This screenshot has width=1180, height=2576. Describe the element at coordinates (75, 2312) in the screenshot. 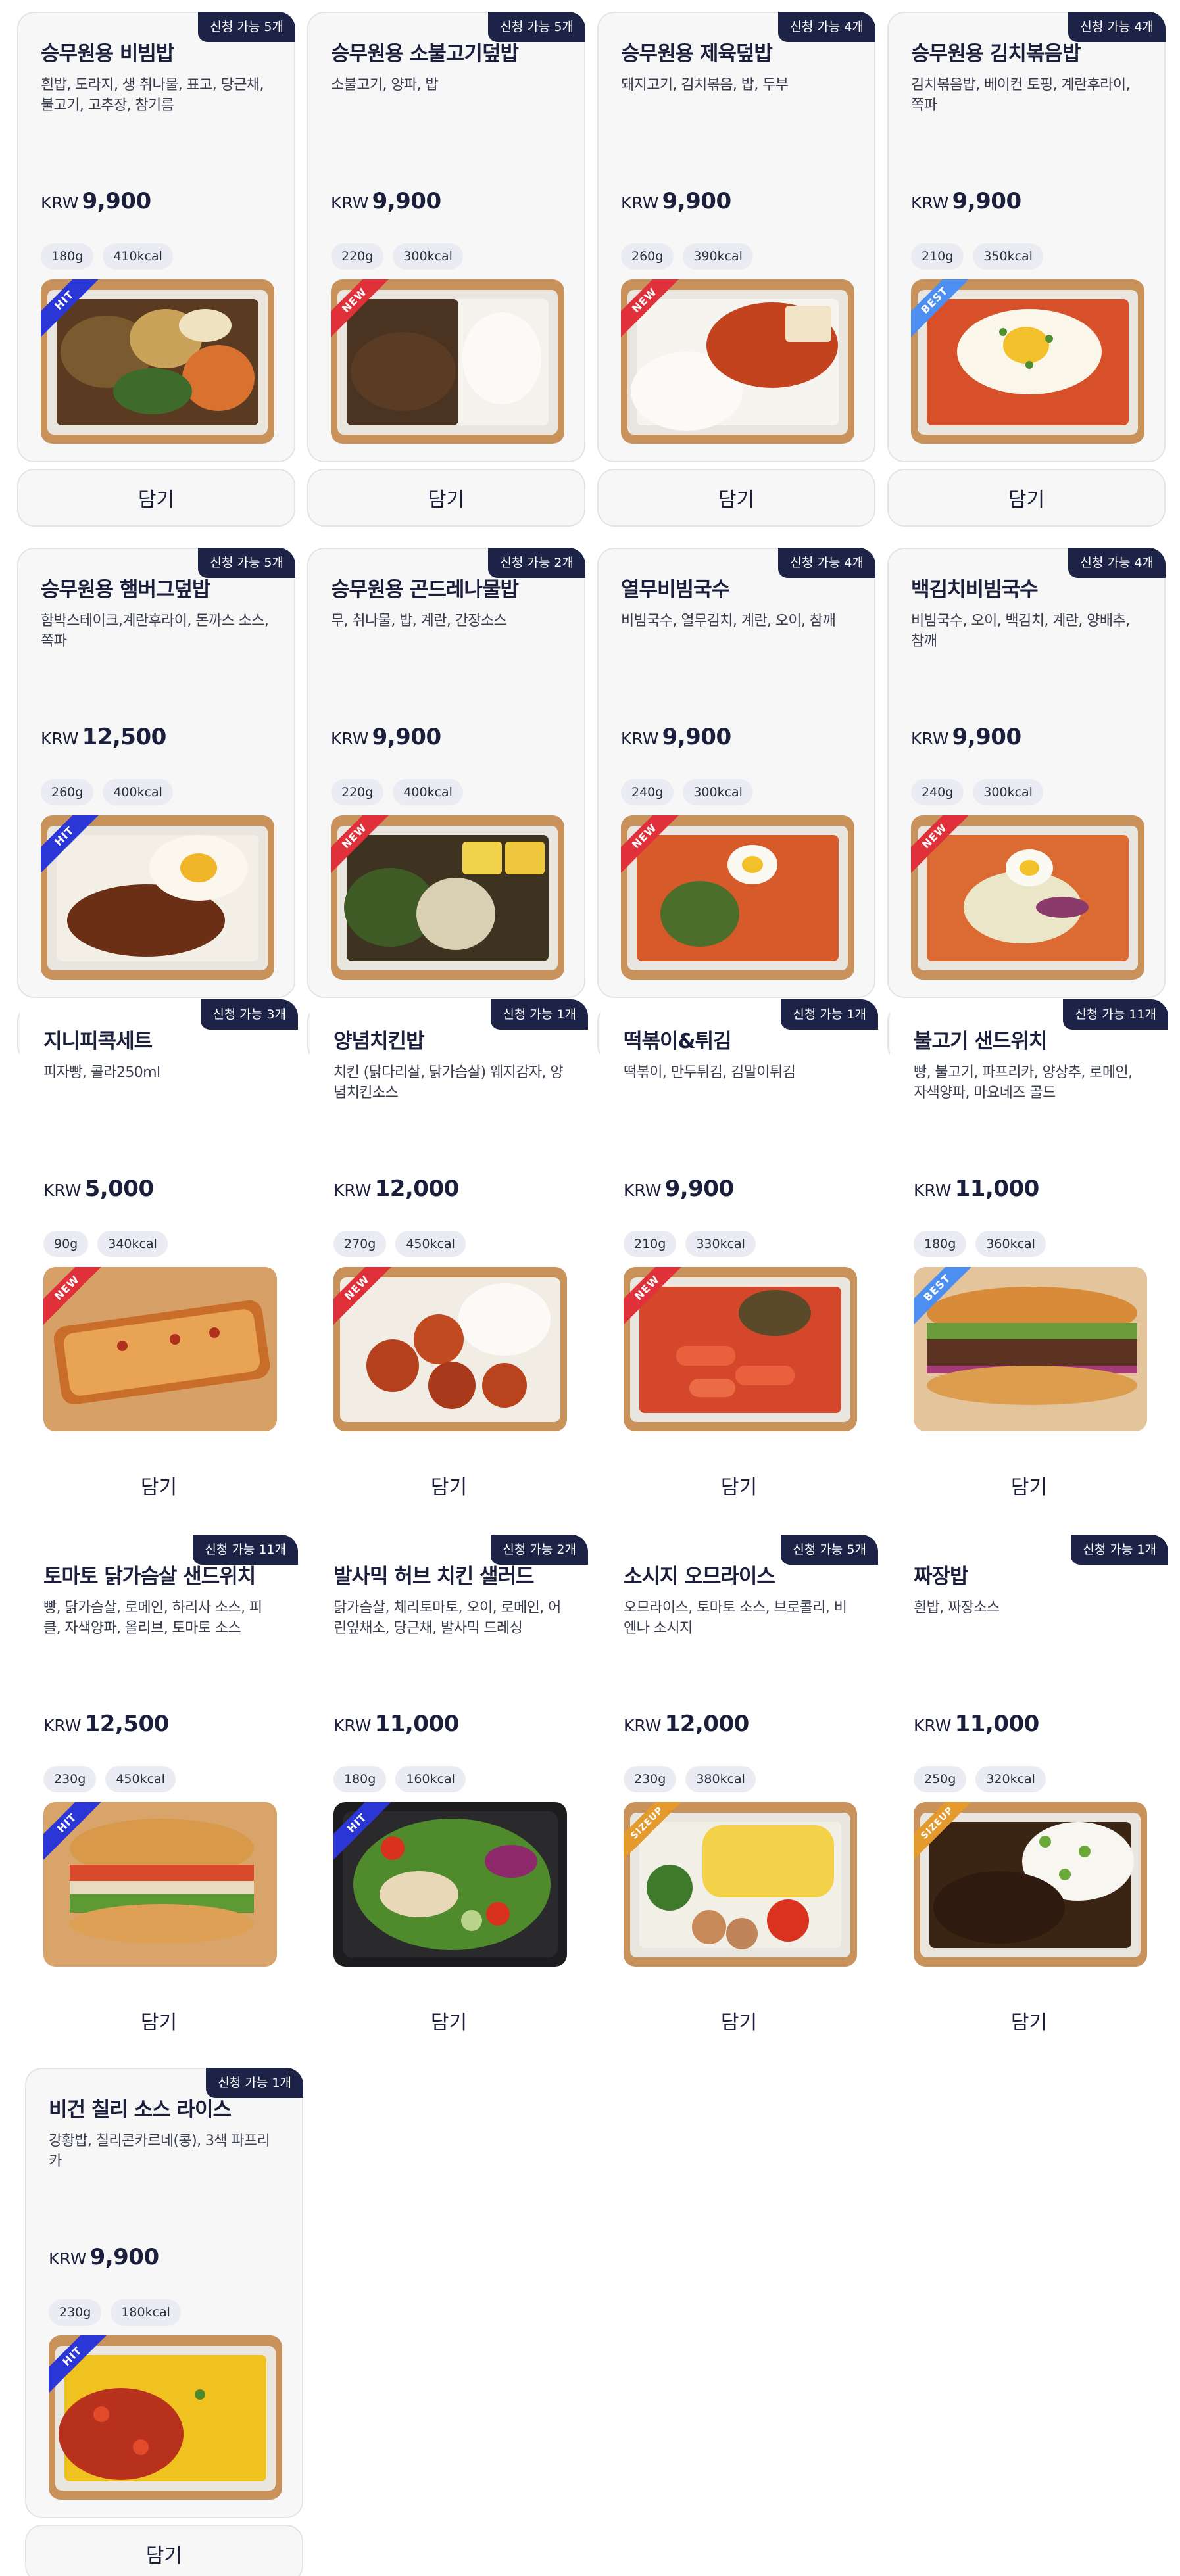

I see `weight-chip: 230g` at that location.